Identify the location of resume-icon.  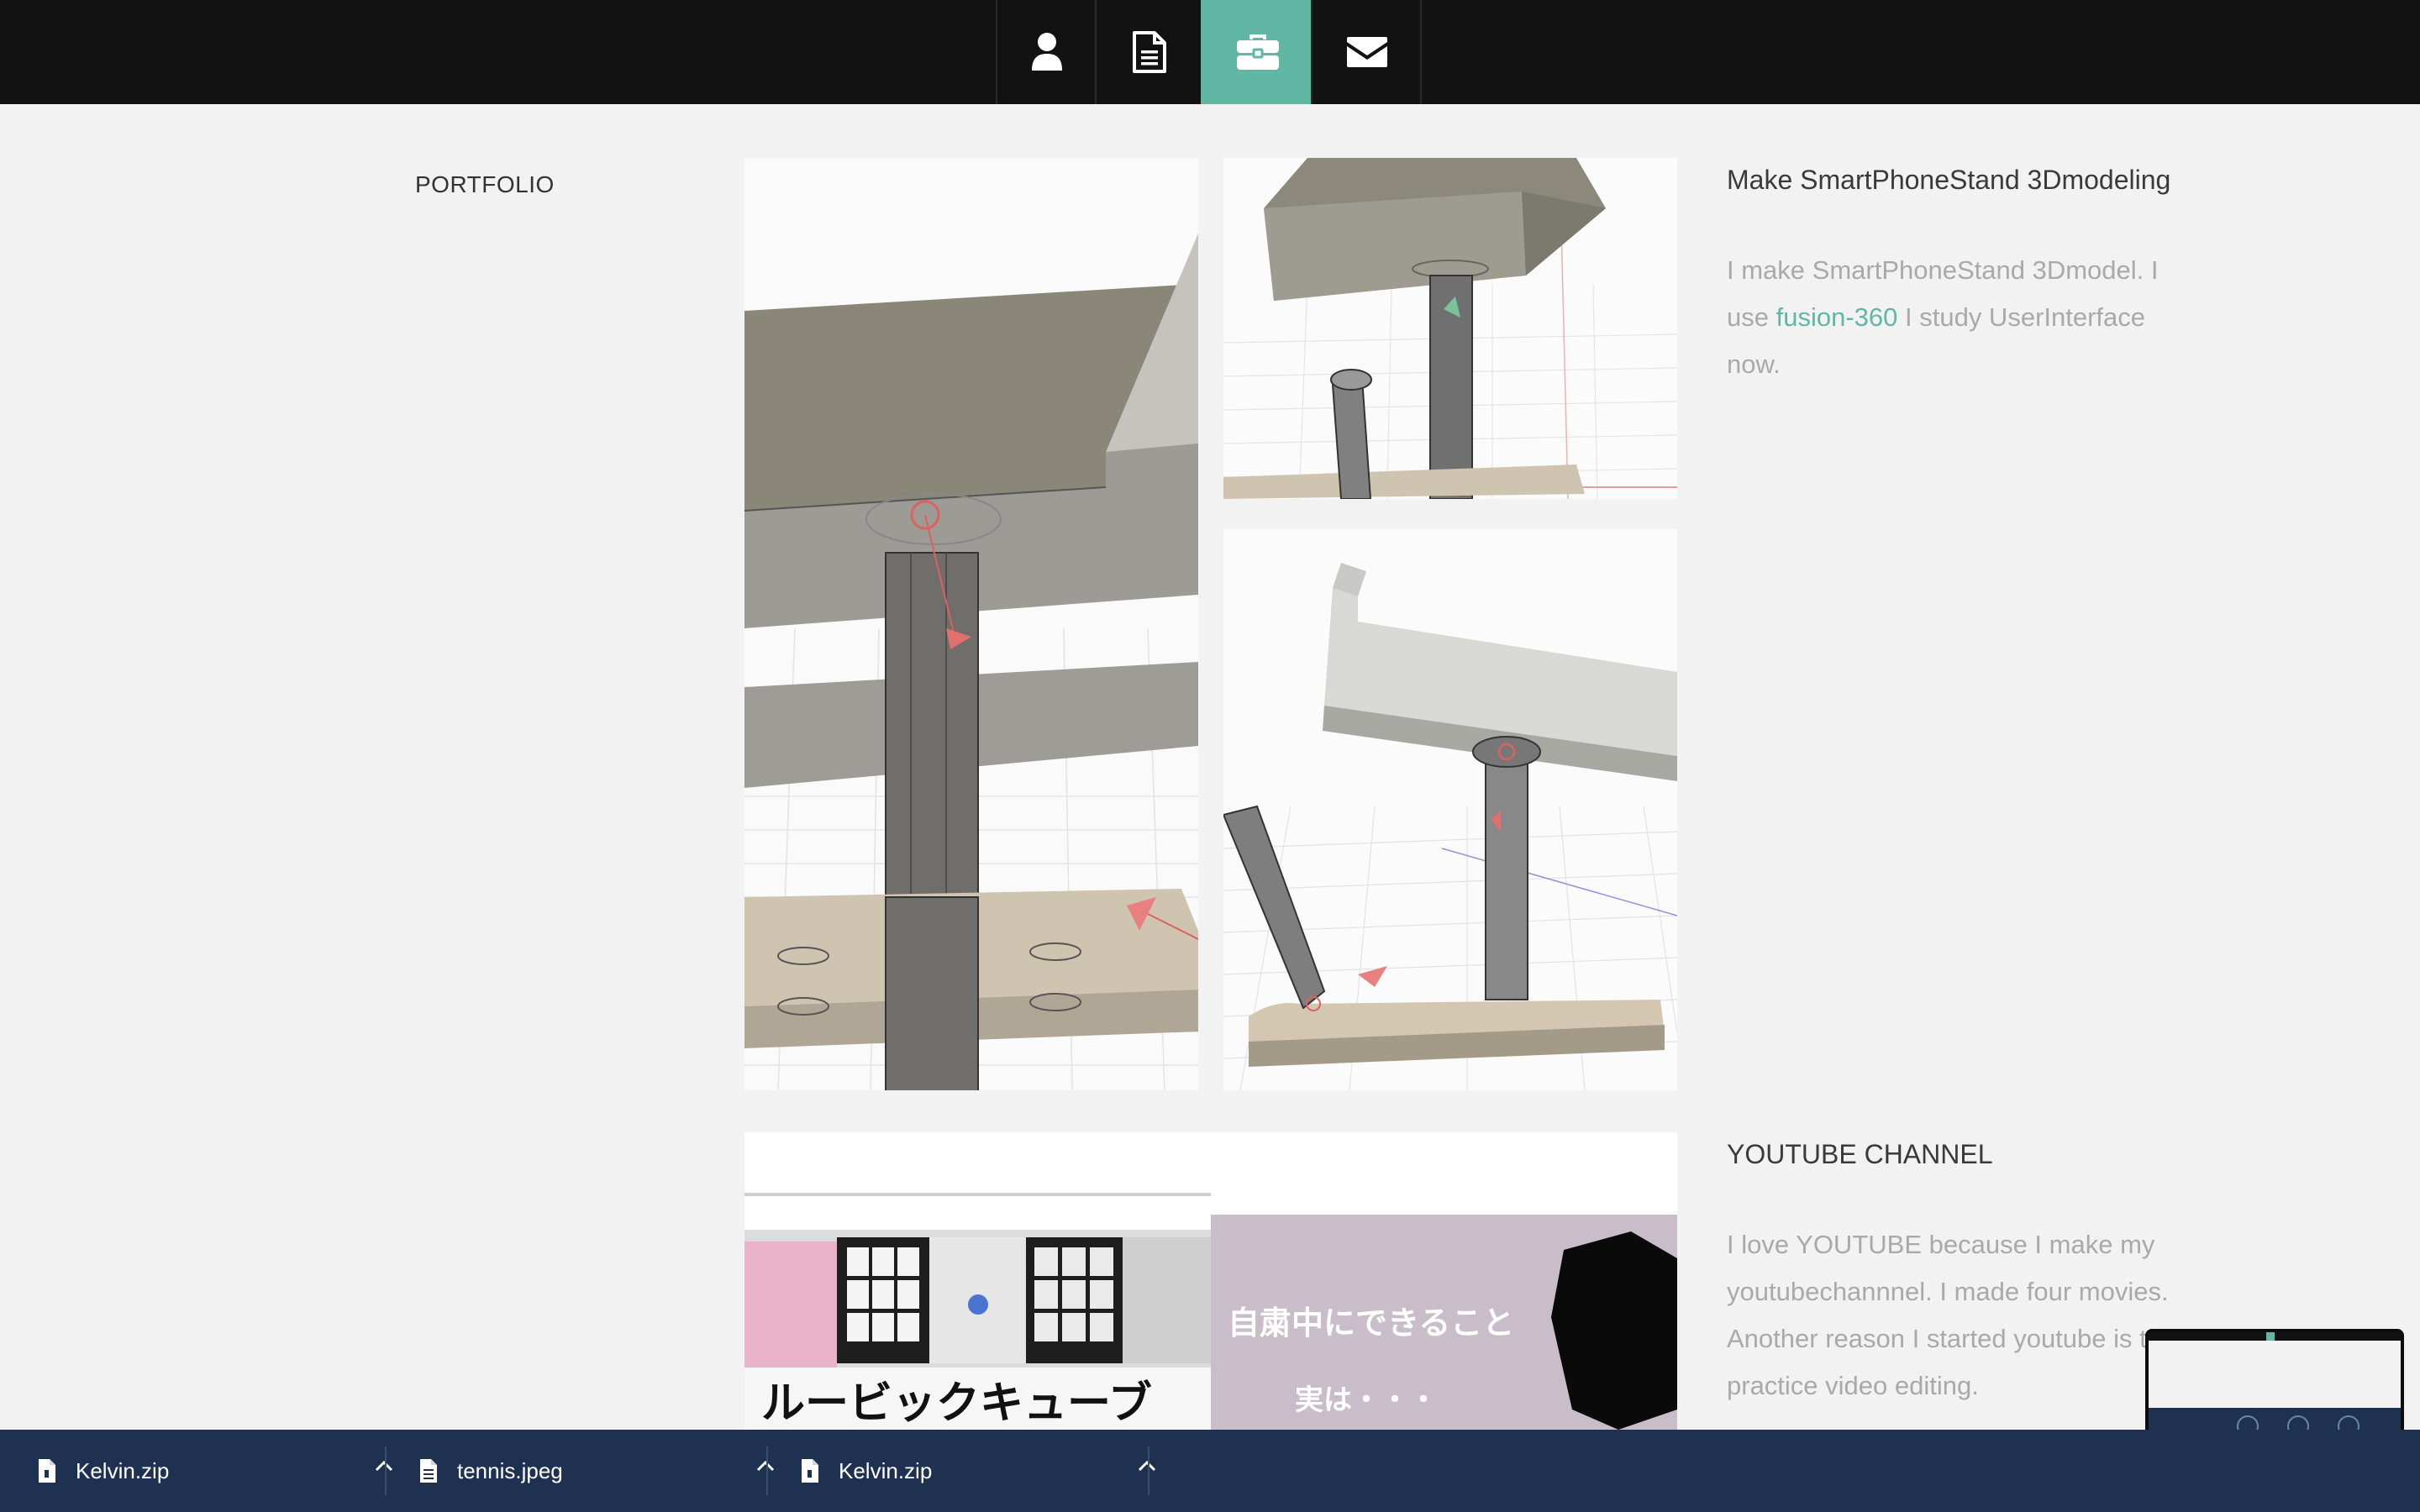
(1149, 52).